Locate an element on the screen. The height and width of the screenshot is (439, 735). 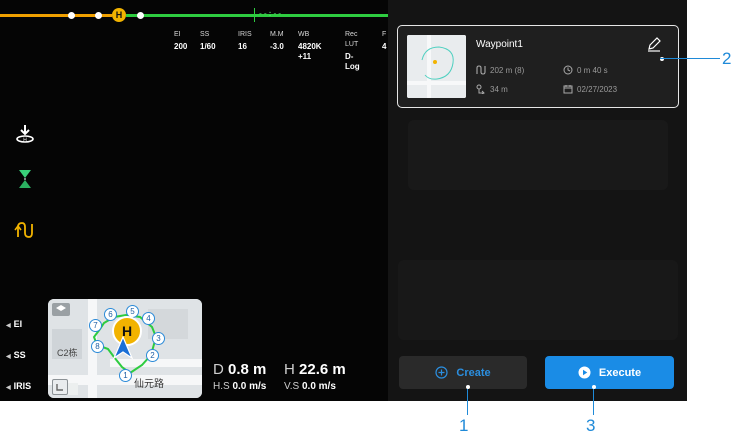
param-mm: M.M -3.0 is located at coordinates (277, 41).